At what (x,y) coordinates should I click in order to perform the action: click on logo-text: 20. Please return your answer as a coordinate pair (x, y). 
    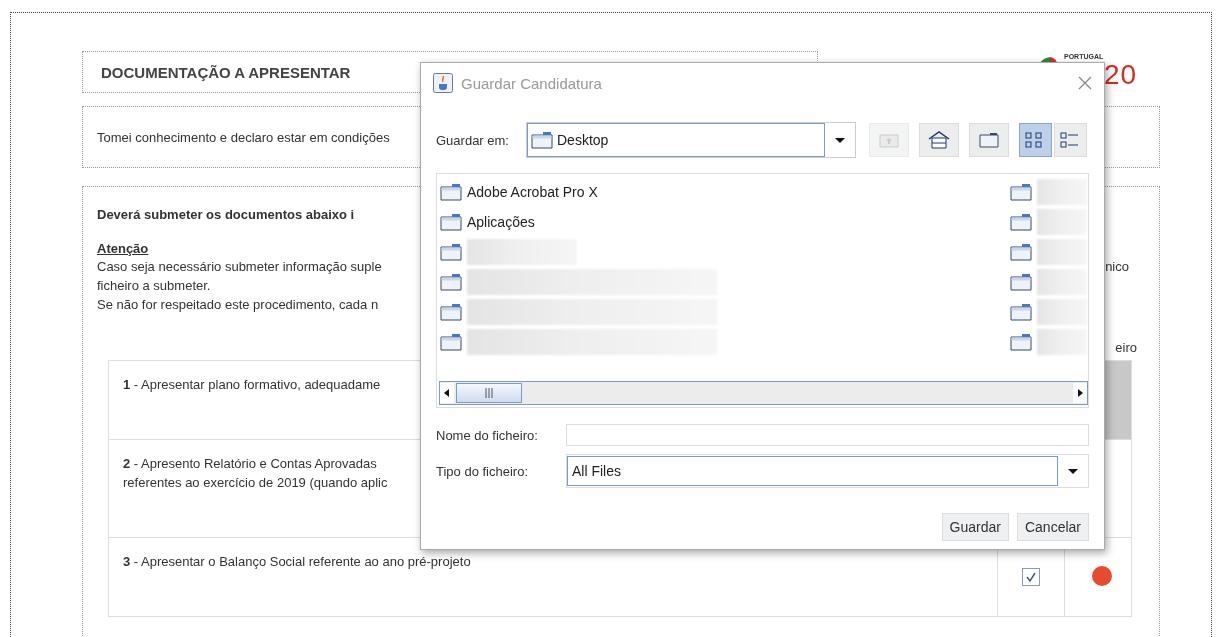
    Looking at the image, I should click on (1121, 75).